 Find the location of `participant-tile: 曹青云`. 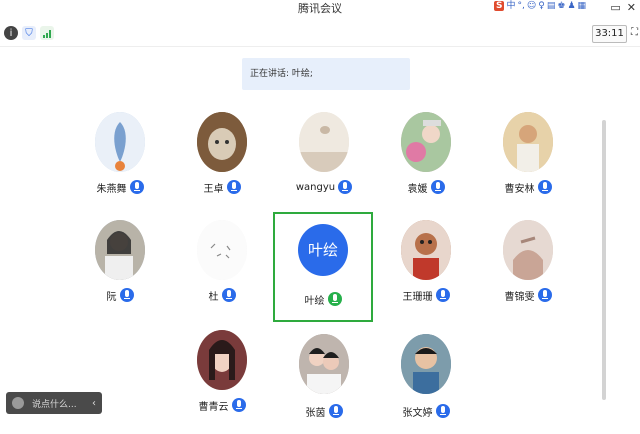

participant-tile: 曹青云 is located at coordinates (222, 380).